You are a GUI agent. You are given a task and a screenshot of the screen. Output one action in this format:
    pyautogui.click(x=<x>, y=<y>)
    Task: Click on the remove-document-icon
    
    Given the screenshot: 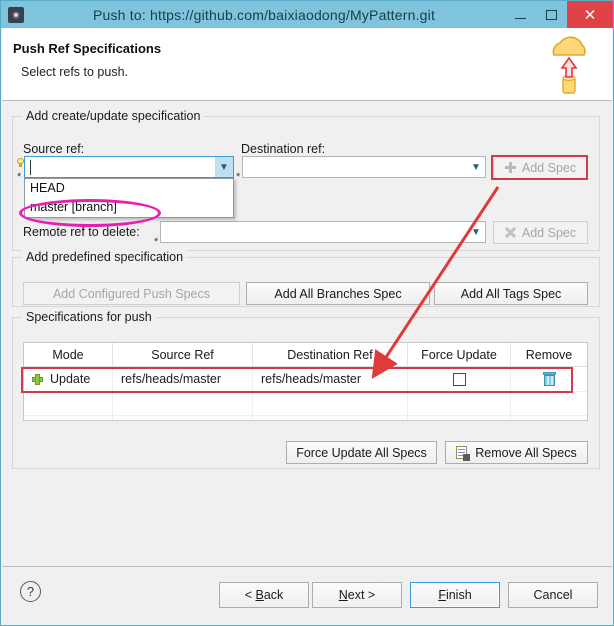 What is the action you would take?
    pyautogui.click(x=463, y=453)
    